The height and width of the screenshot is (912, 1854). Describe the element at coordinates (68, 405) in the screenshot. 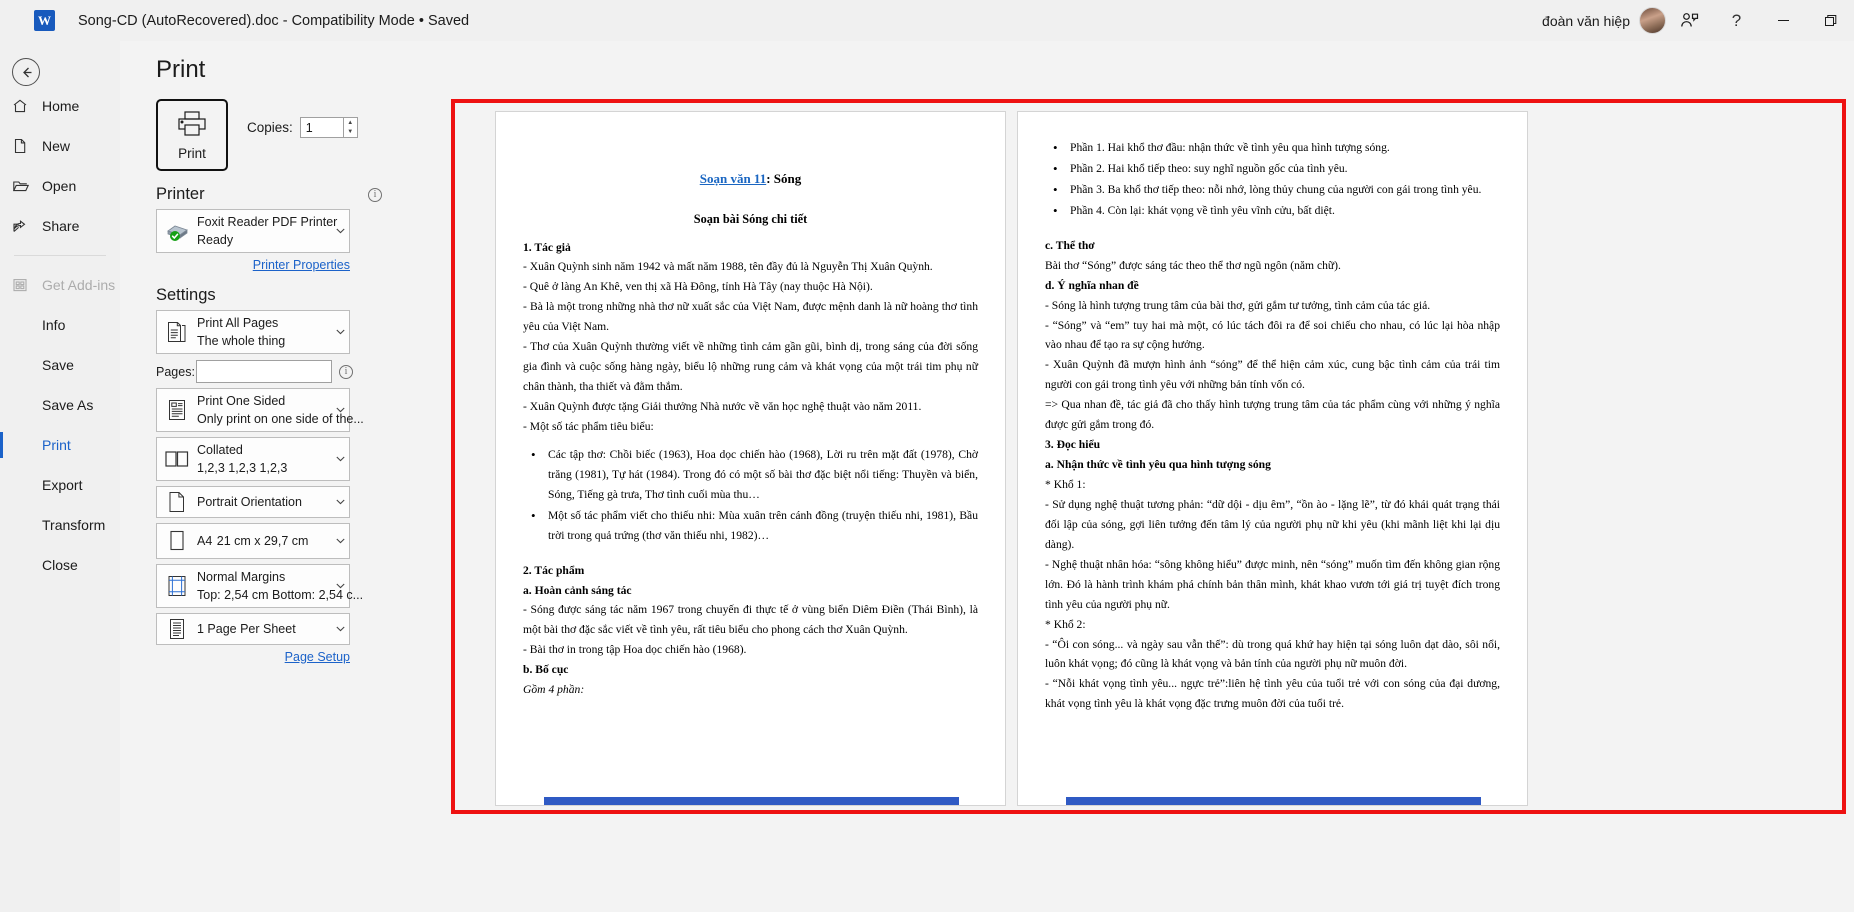

I see `sidebar-item-label: Save As` at that location.